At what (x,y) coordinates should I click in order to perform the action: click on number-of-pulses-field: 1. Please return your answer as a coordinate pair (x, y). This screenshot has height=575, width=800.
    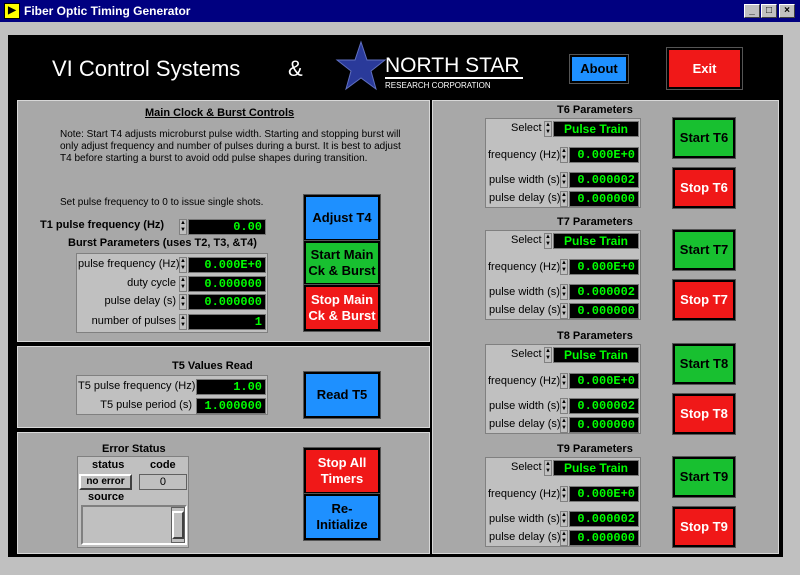
    Looking at the image, I should click on (227, 322).